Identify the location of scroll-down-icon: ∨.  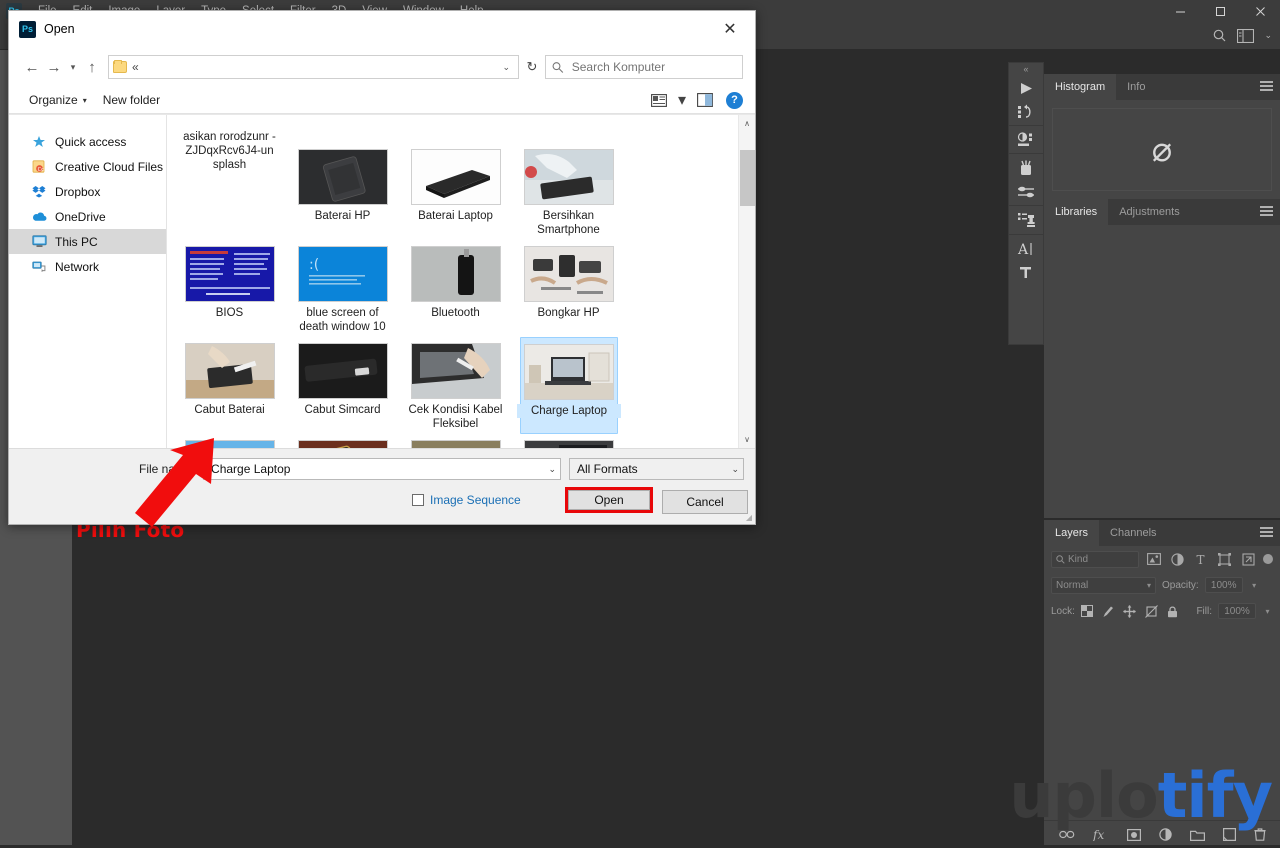
(747, 439).